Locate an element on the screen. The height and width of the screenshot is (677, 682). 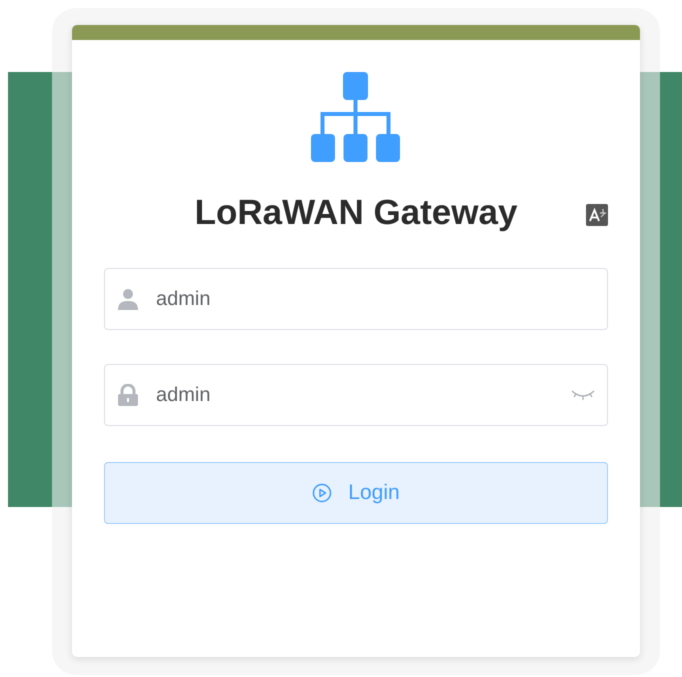
lock-icon is located at coordinates (128, 395).